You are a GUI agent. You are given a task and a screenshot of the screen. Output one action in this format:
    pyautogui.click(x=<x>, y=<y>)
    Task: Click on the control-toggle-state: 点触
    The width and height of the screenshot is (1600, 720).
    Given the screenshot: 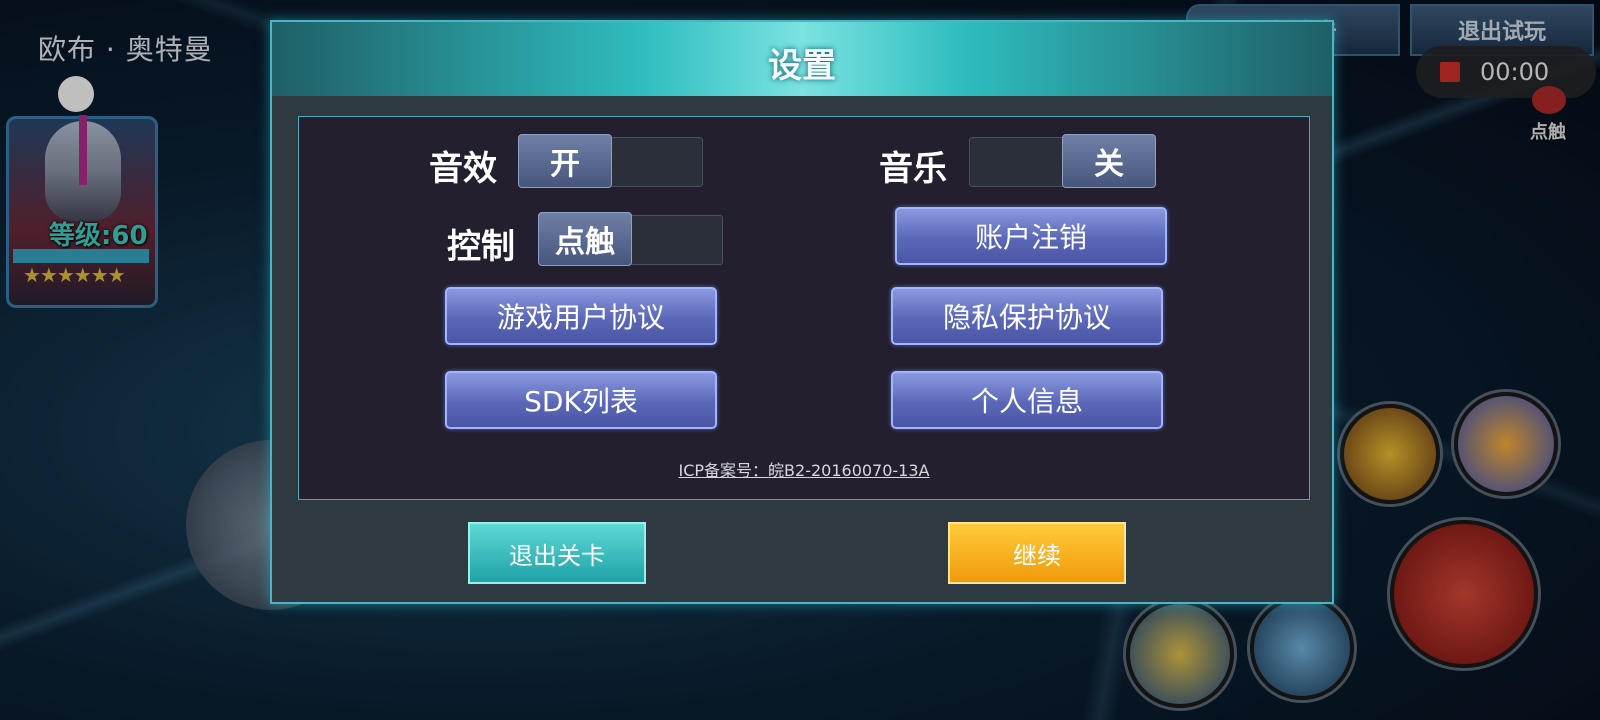 What is the action you would take?
    pyautogui.click(x=585, y=239)
    